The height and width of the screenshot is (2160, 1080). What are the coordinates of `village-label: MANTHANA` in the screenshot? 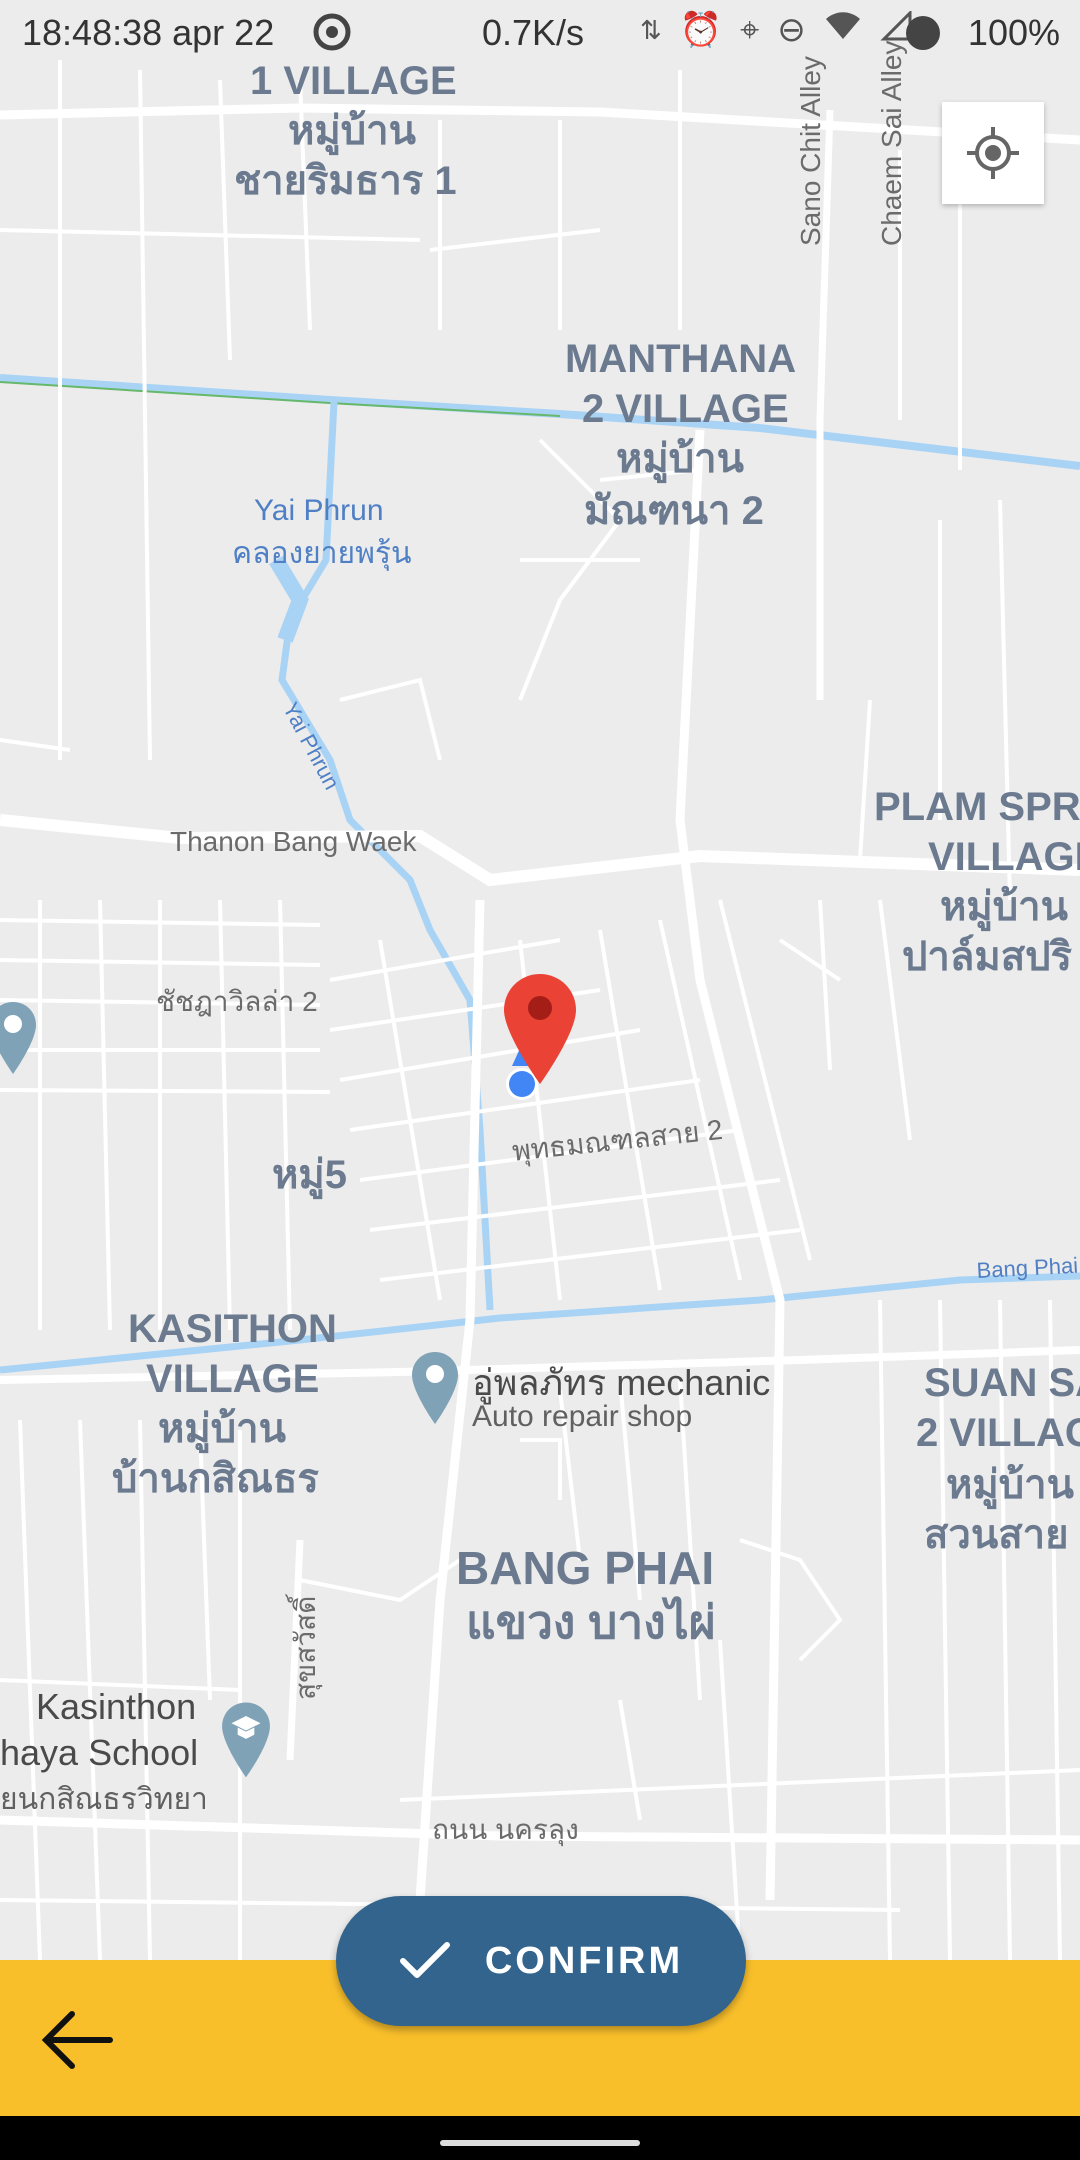 It's located at (681, 359).